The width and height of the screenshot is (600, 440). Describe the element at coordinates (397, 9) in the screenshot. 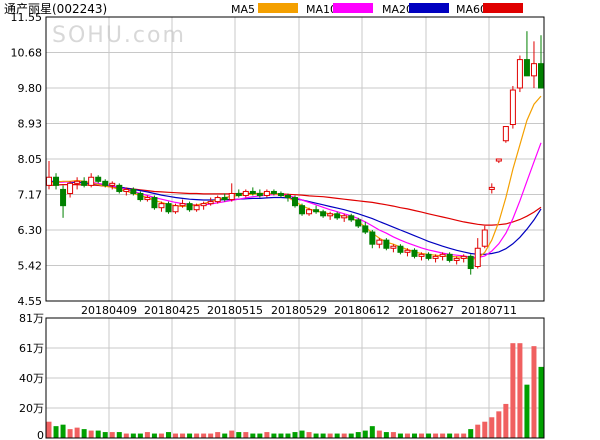

I see `legend-label: MA20` at that location.